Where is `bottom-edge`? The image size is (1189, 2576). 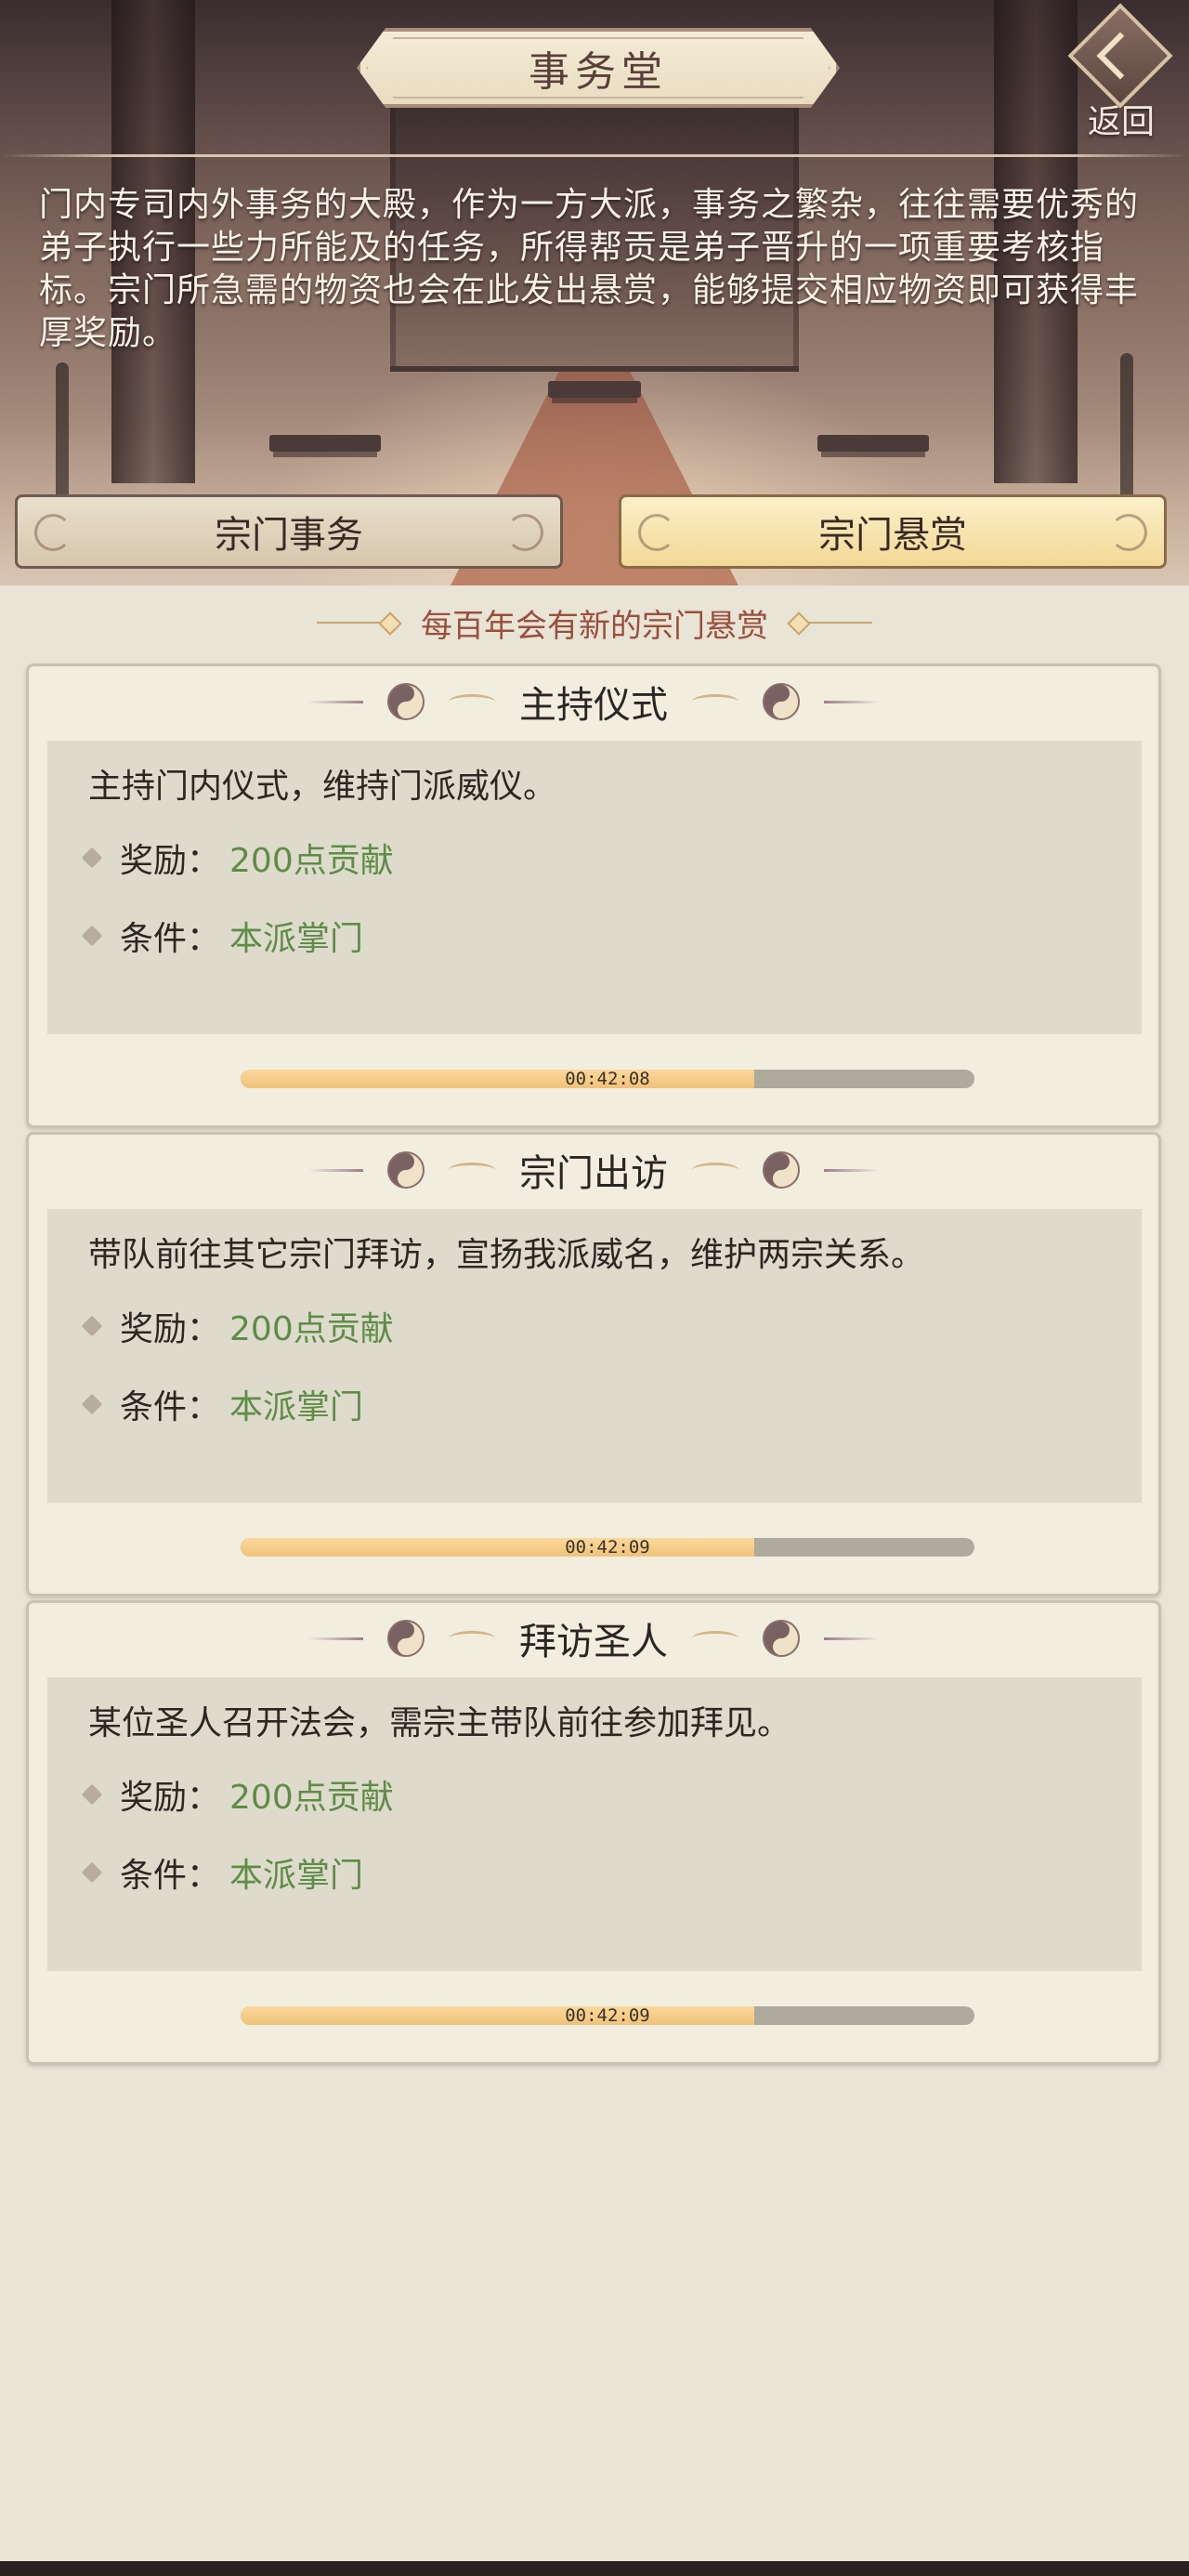 bottom-edge is located at coordinates (594, 2568).